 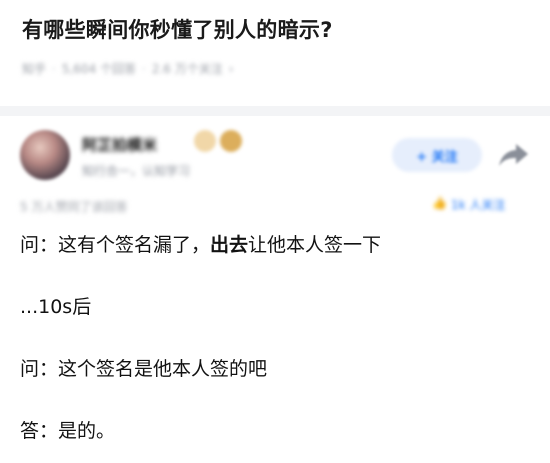 I want to click on answer-line-1: 问：这有个签名漏了，出去让他本人签一下, so click(x=200, y=245).